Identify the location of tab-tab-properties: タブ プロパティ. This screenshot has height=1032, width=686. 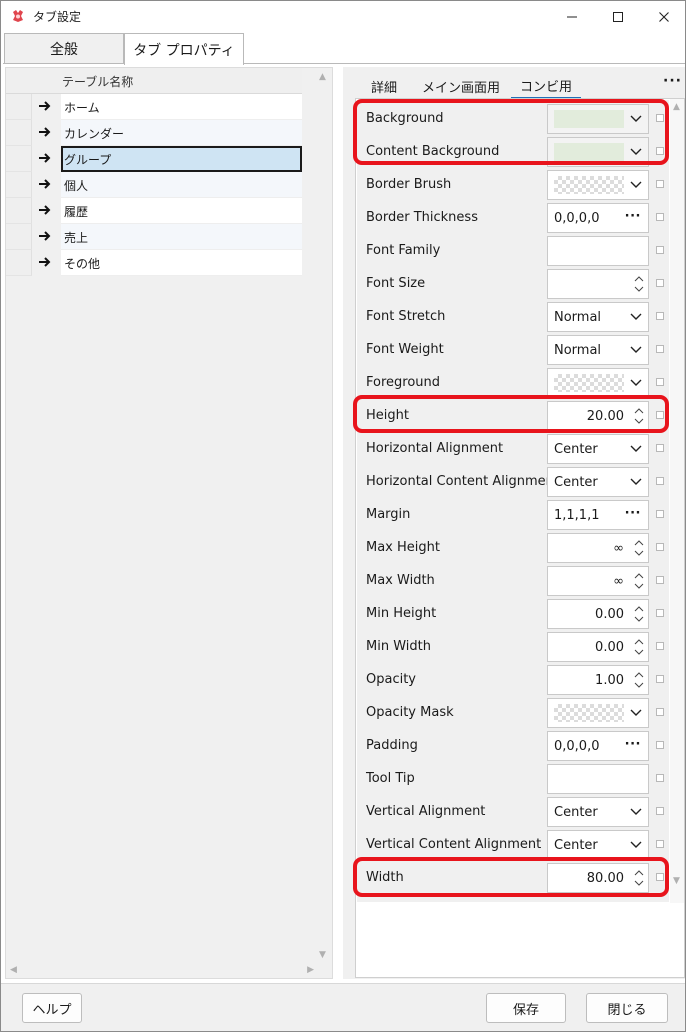
(184, 49).